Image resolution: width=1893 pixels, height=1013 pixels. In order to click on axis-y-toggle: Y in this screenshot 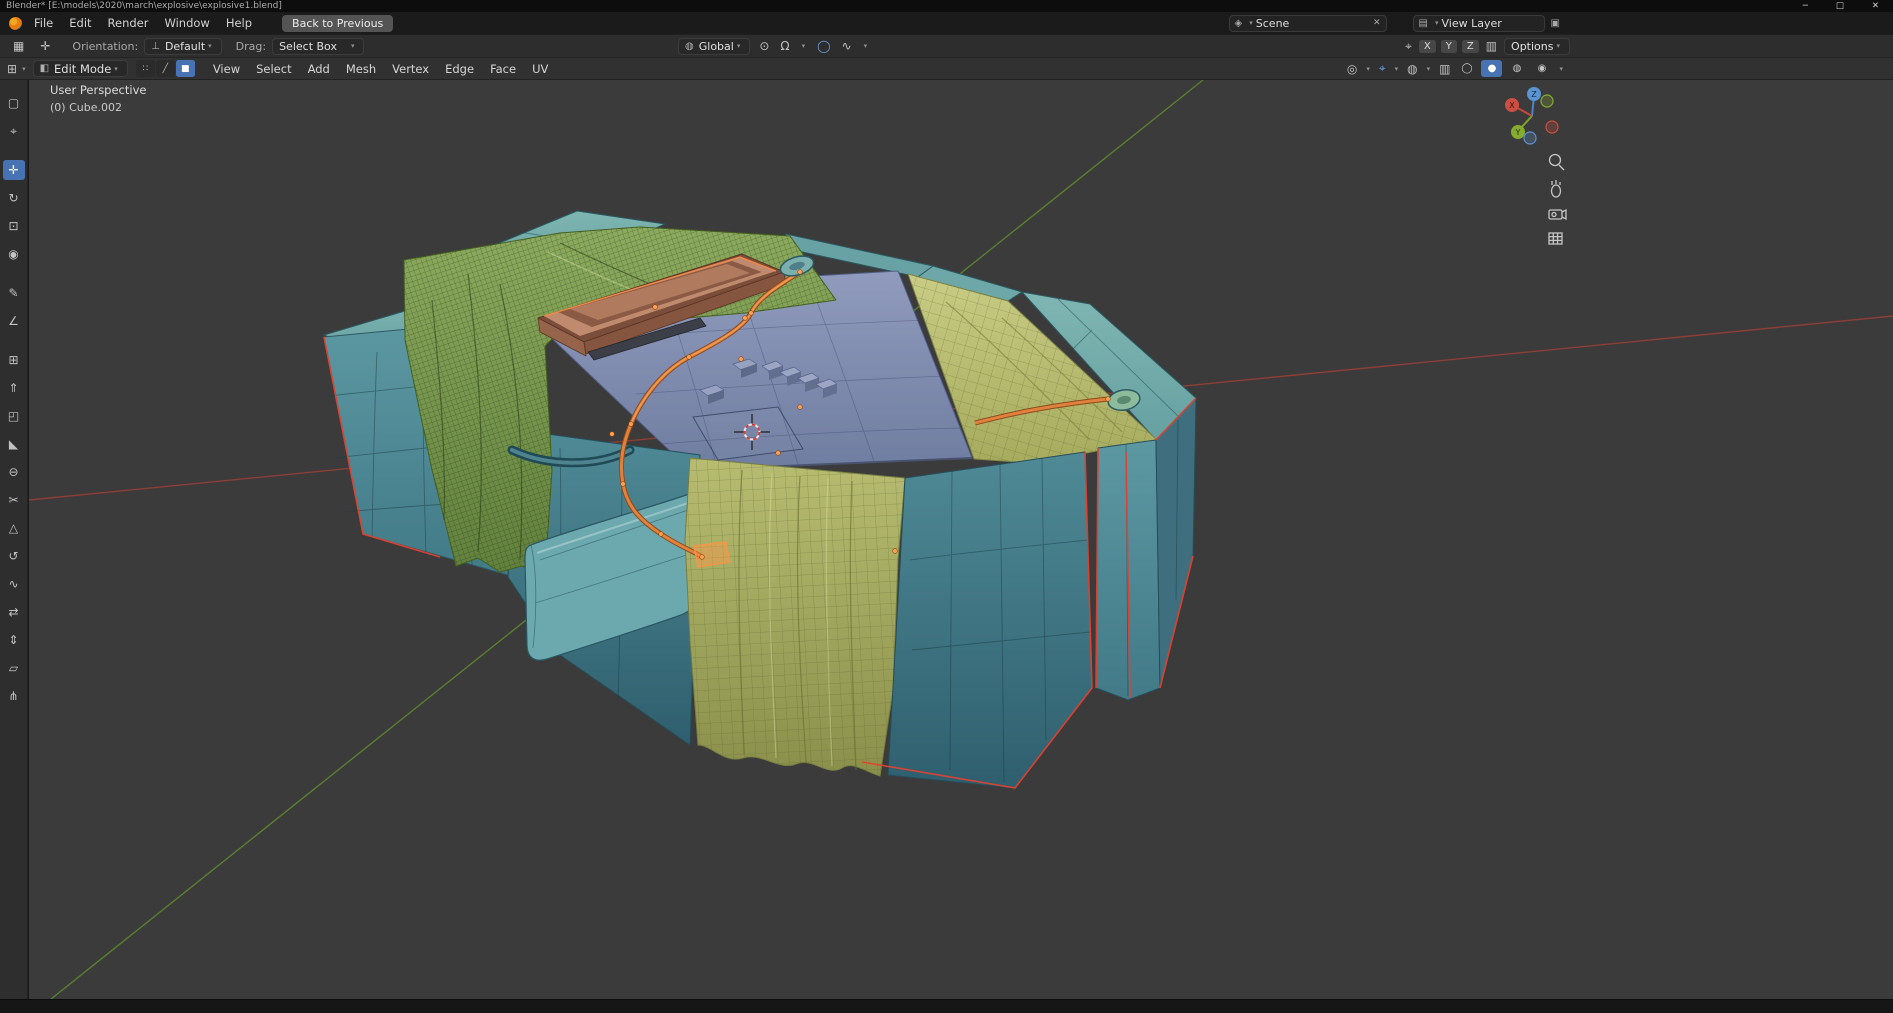, I will do `click(1448, 46)`.